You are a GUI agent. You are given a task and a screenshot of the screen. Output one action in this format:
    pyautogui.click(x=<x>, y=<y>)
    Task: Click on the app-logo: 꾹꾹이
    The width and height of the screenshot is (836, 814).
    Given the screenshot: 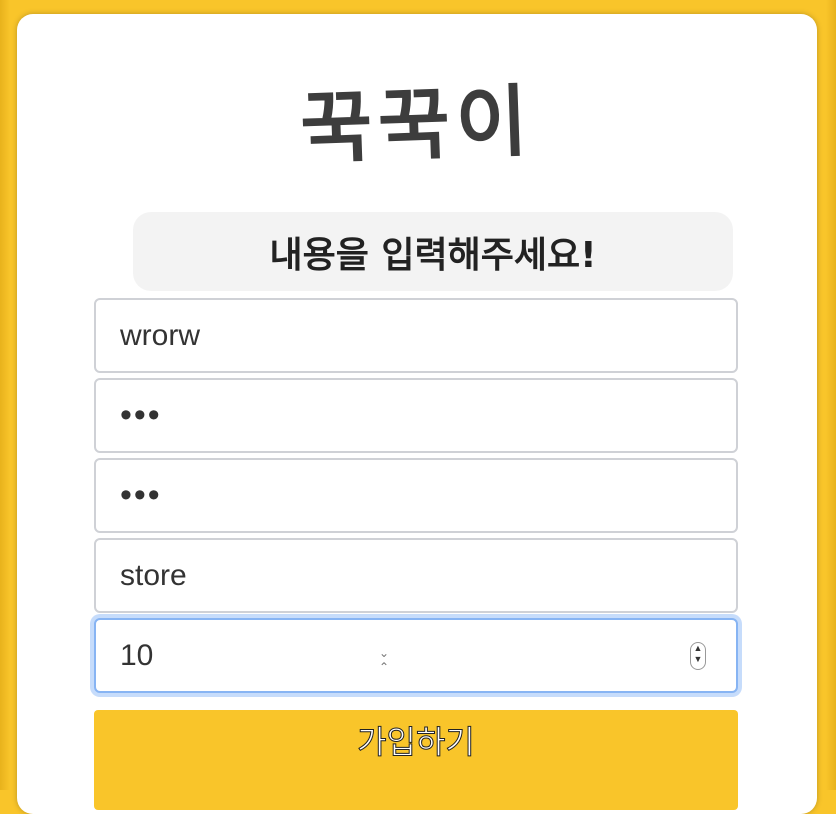 What is the action you would take?
    pyautogui.click(x=417, y=126)
    